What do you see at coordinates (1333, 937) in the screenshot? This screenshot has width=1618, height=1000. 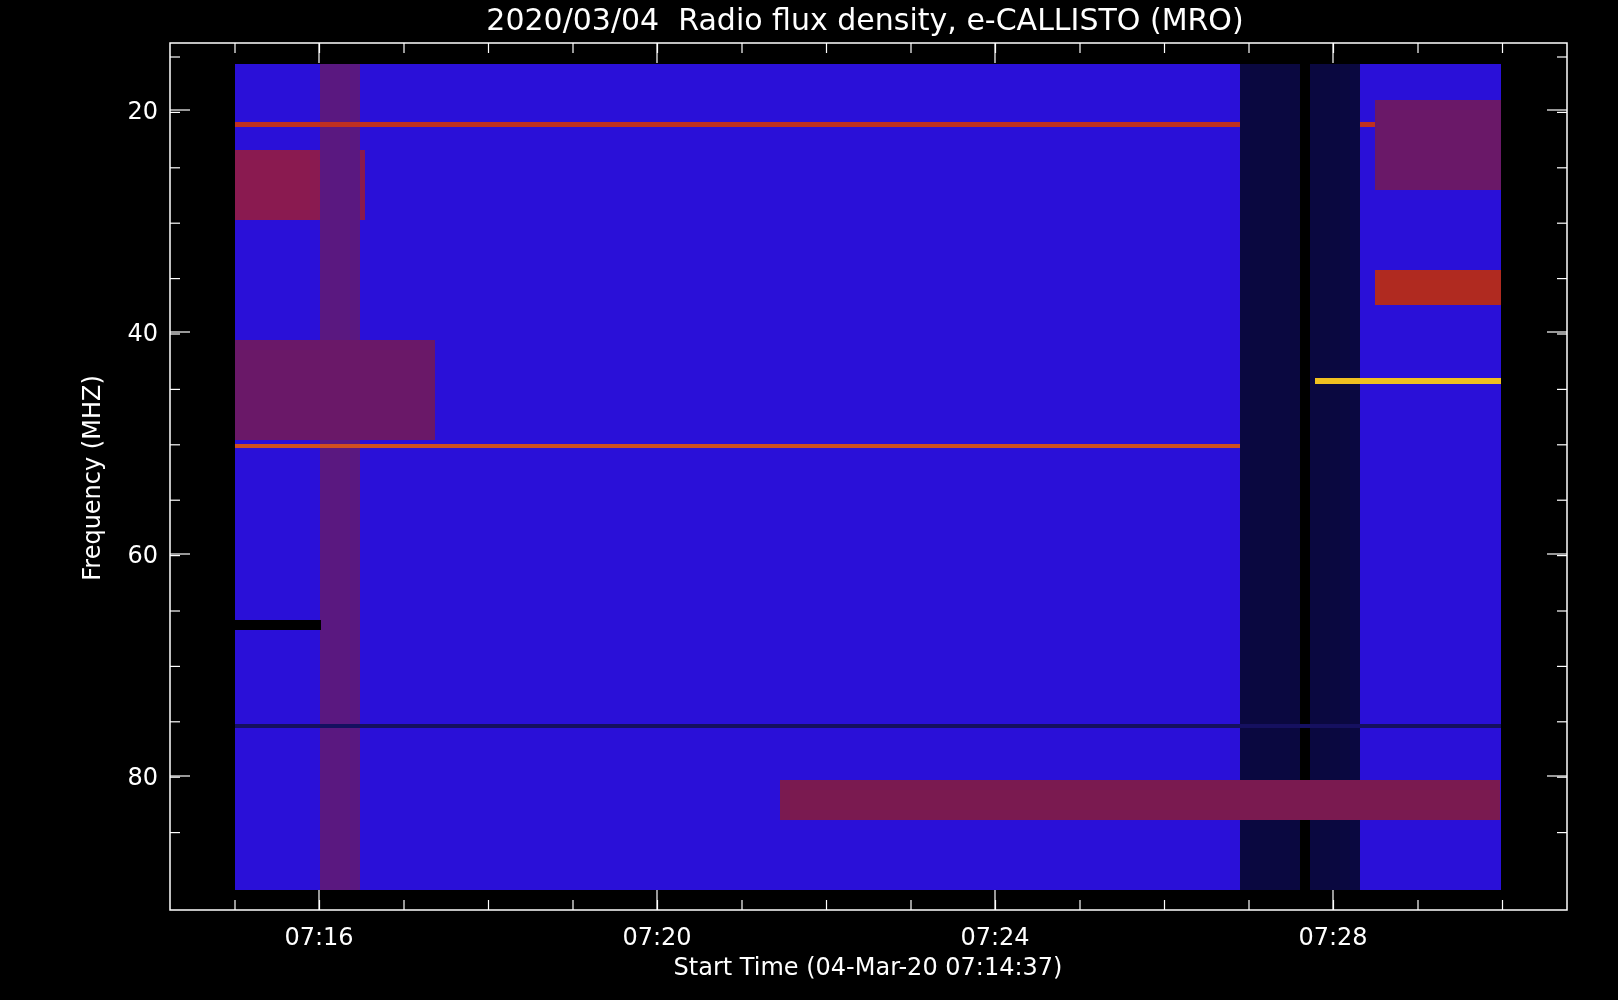 I see `x-tick-label: 07:28` at bounding box center [1333, 937].